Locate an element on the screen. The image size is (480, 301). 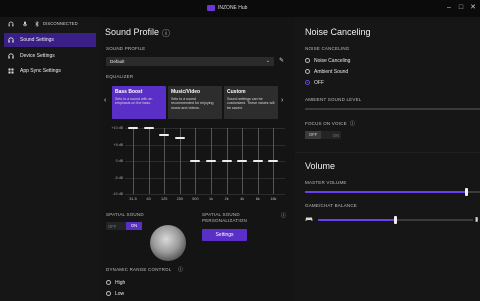
eq-db-label: -5 dB is located at coordinates (118, 177).